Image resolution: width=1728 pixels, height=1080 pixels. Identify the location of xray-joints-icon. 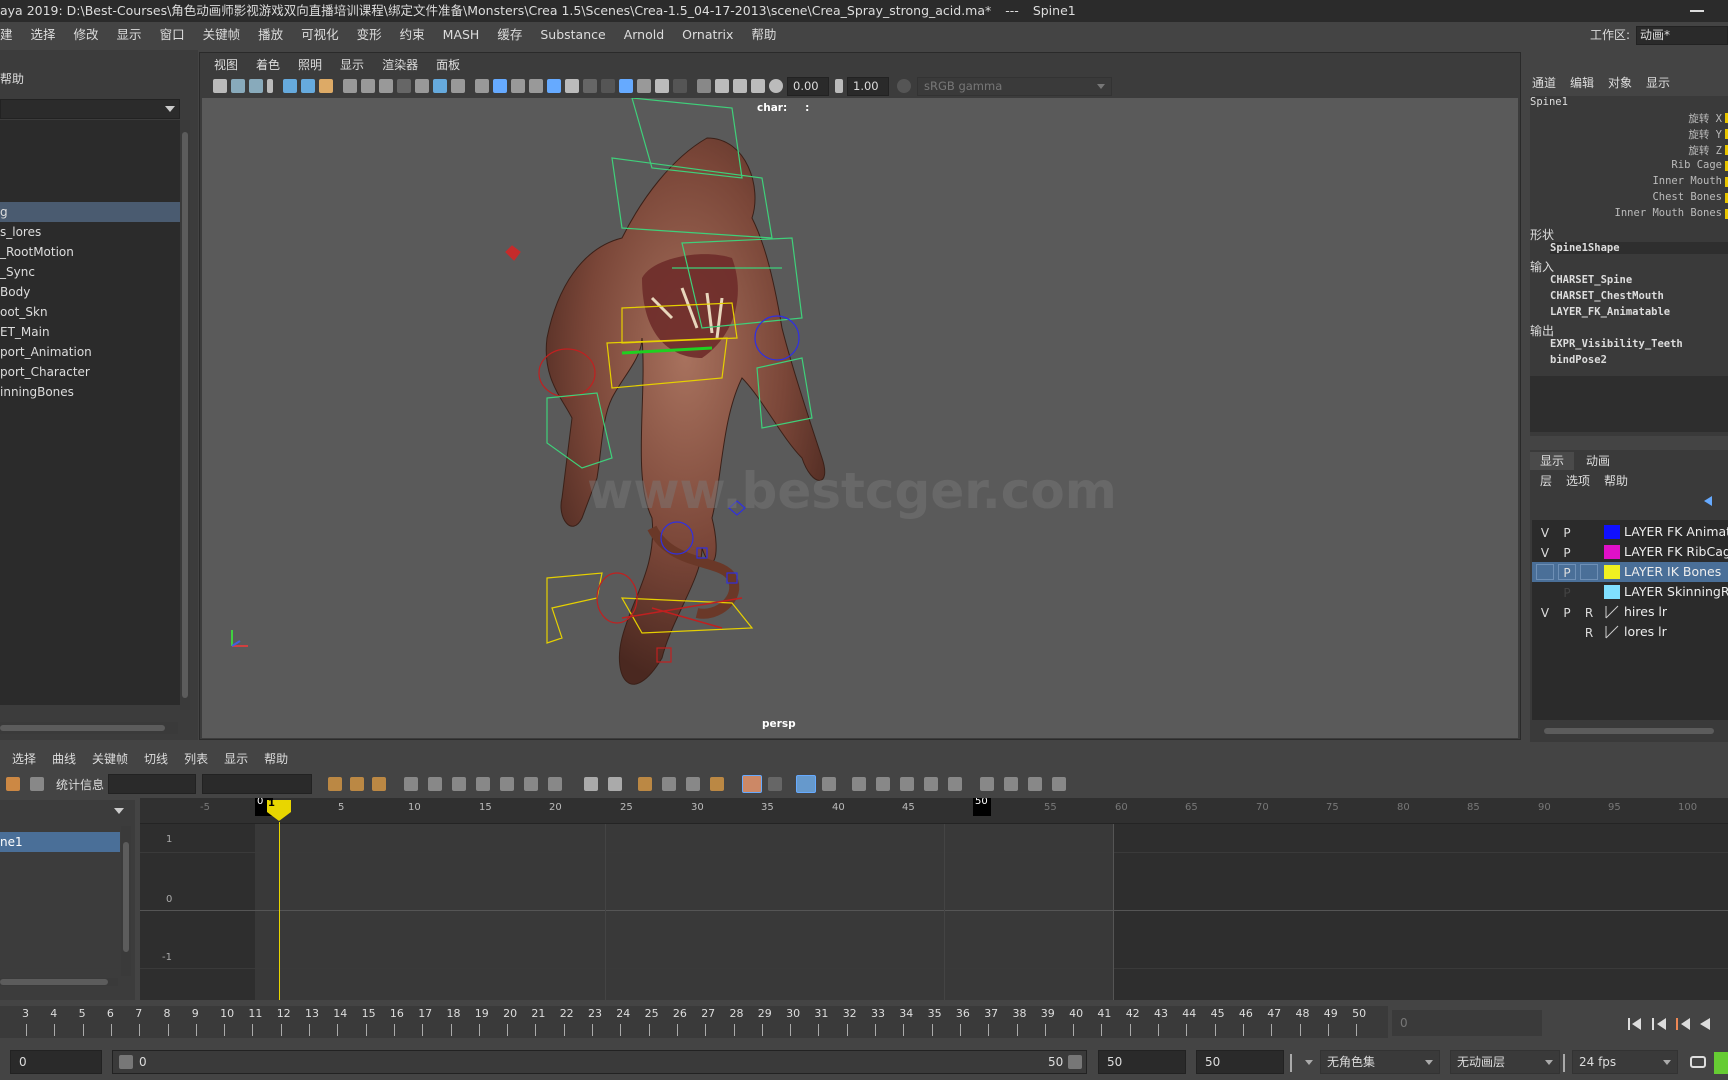
(740, 86).